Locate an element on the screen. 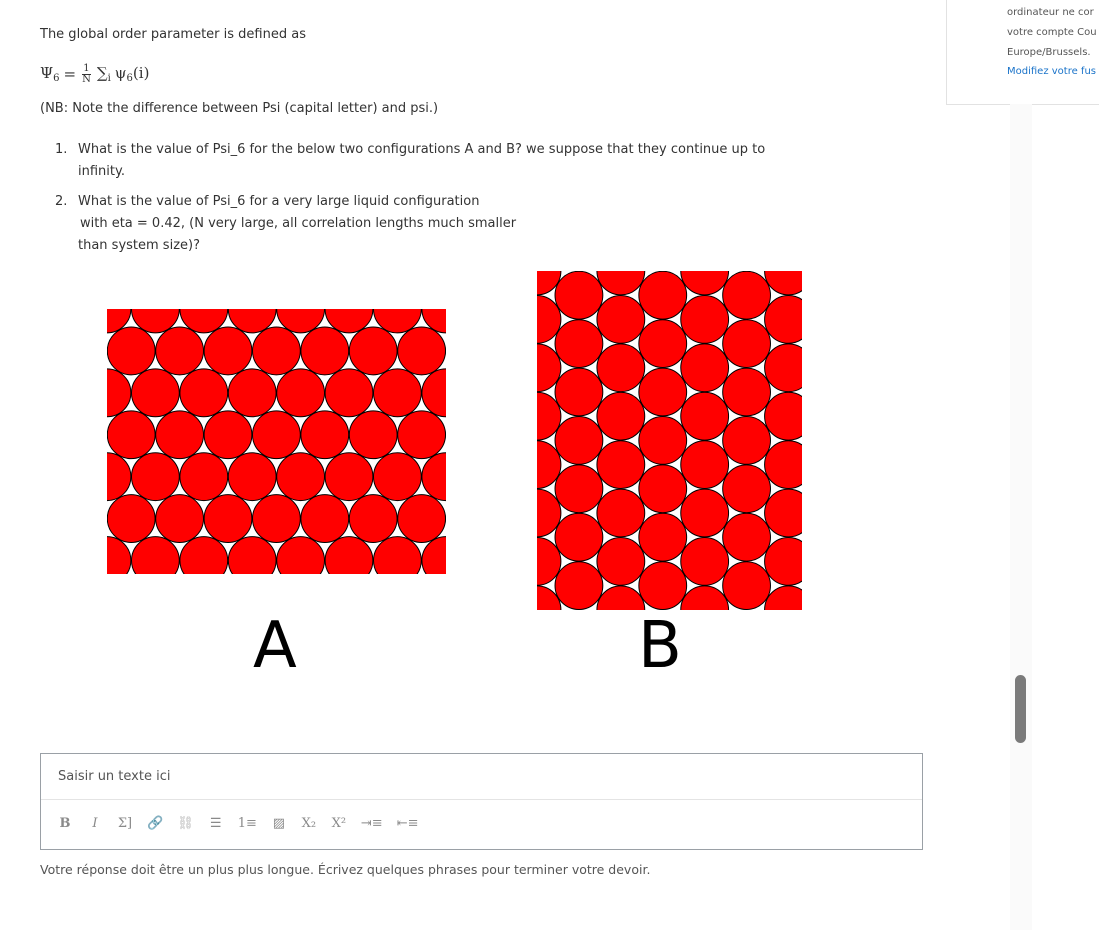 This screenshot has width=1099, height=930. notice-line-1: ordinateur ne cor is located at coordinates (1050, 12).